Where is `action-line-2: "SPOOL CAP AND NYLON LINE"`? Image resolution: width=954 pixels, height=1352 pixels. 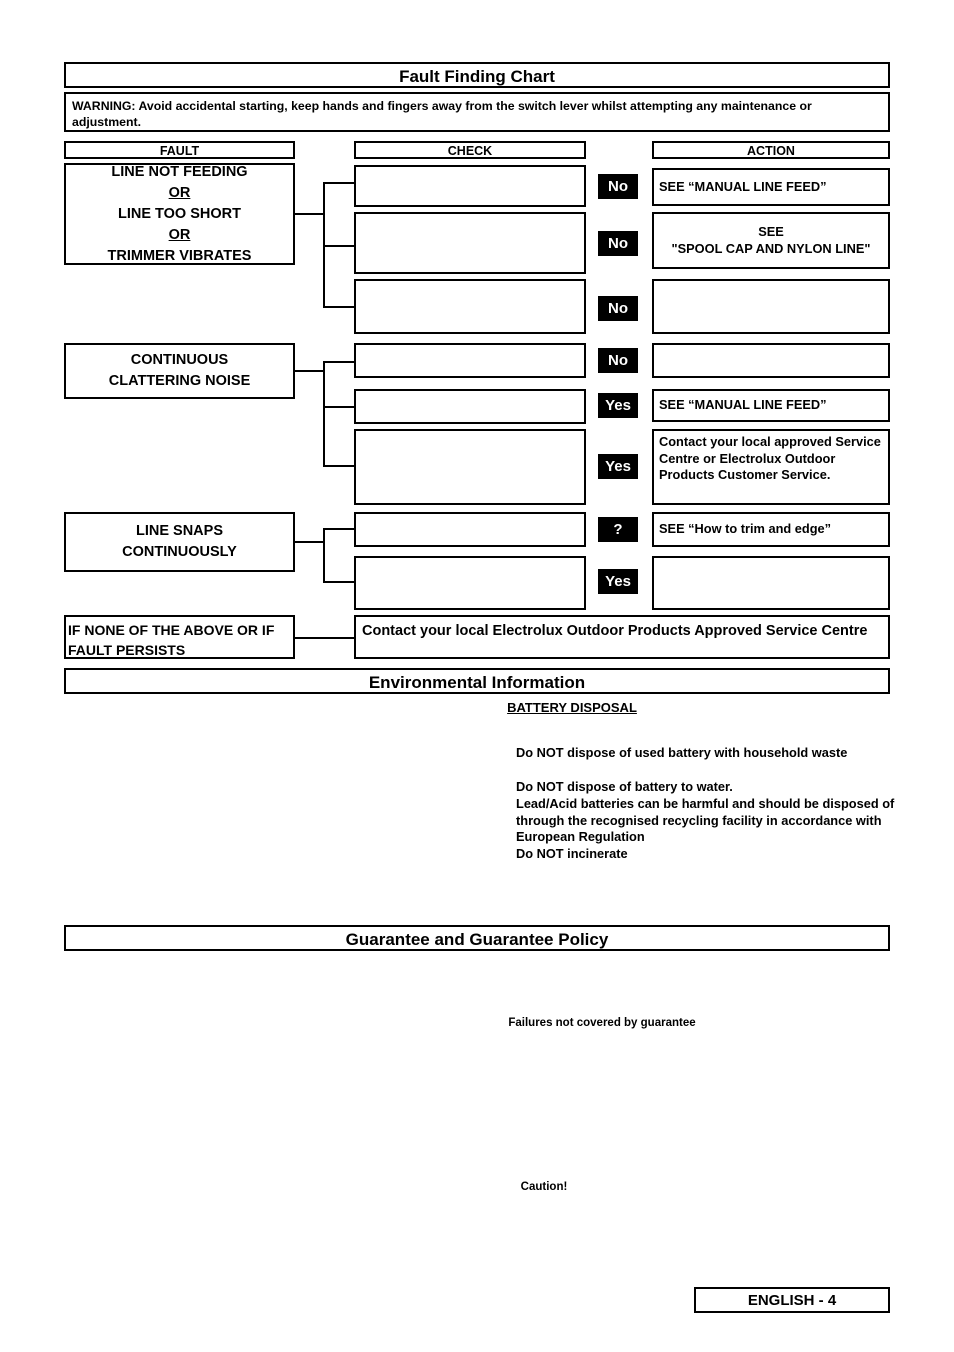
action-line-2: "SPOOL CAP AND NYLON LINE" is located at coordinates (771, 248).